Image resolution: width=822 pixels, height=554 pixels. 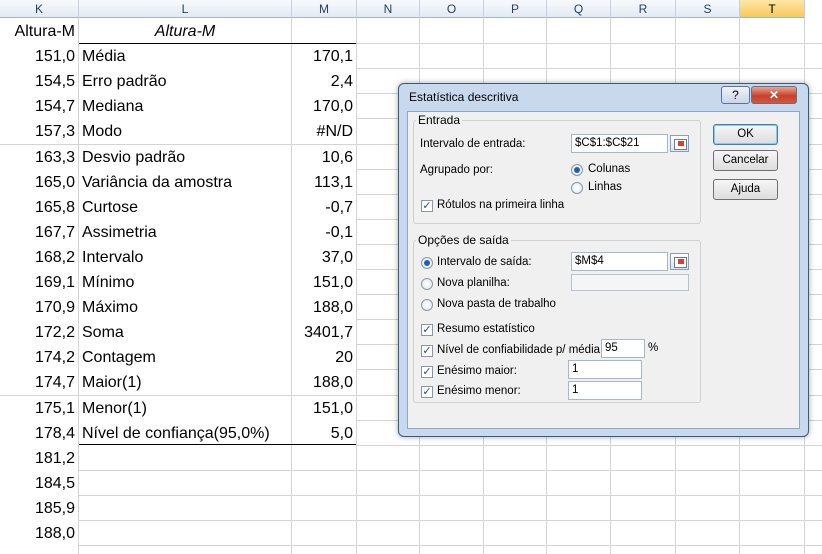 I want to click on stat-value-cell: 2,4, so click(x=324, y=81).